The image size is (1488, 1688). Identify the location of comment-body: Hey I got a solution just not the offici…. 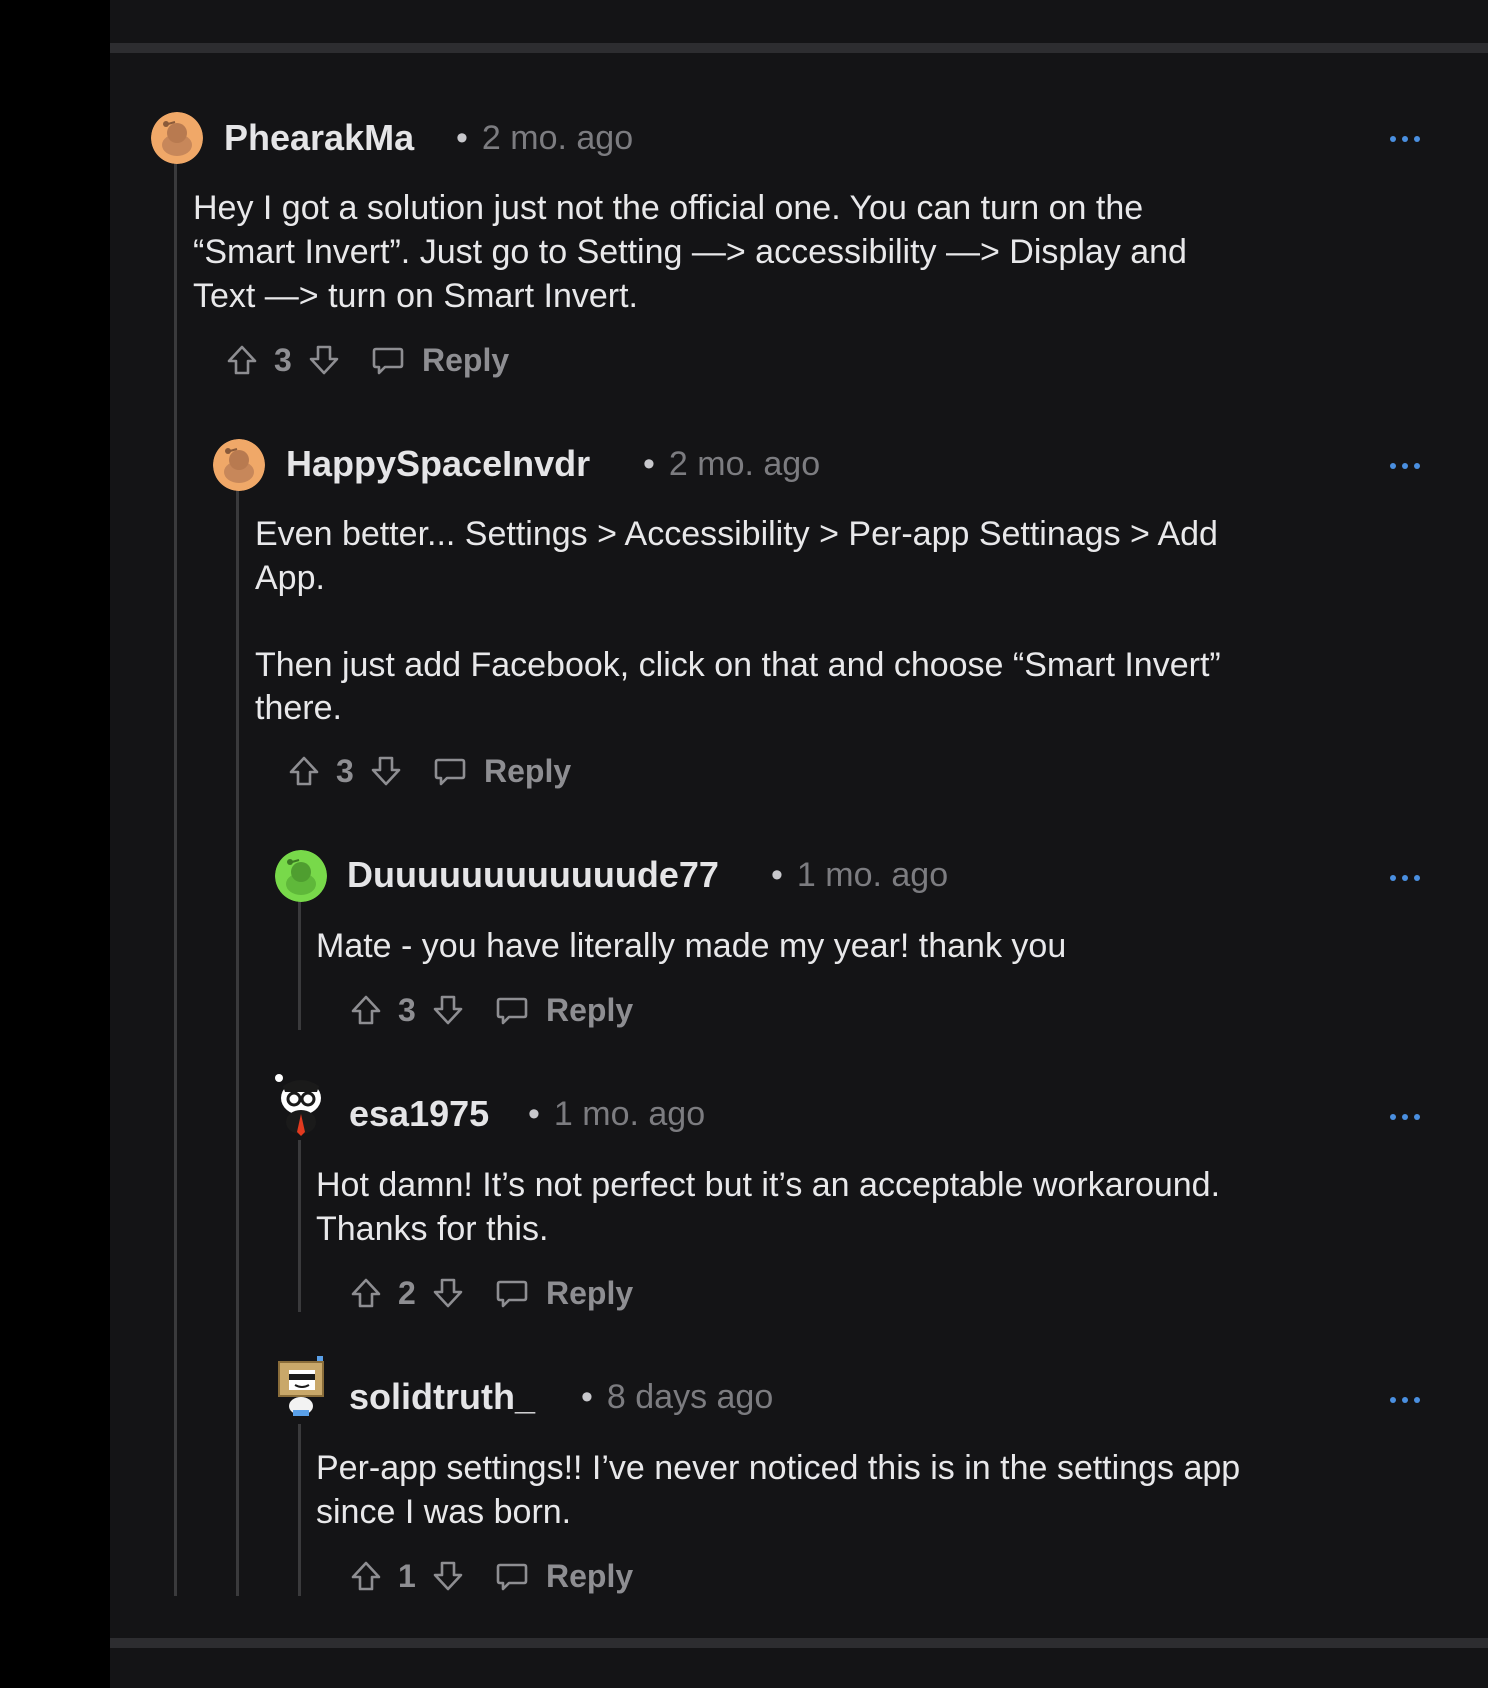
(690, 252).